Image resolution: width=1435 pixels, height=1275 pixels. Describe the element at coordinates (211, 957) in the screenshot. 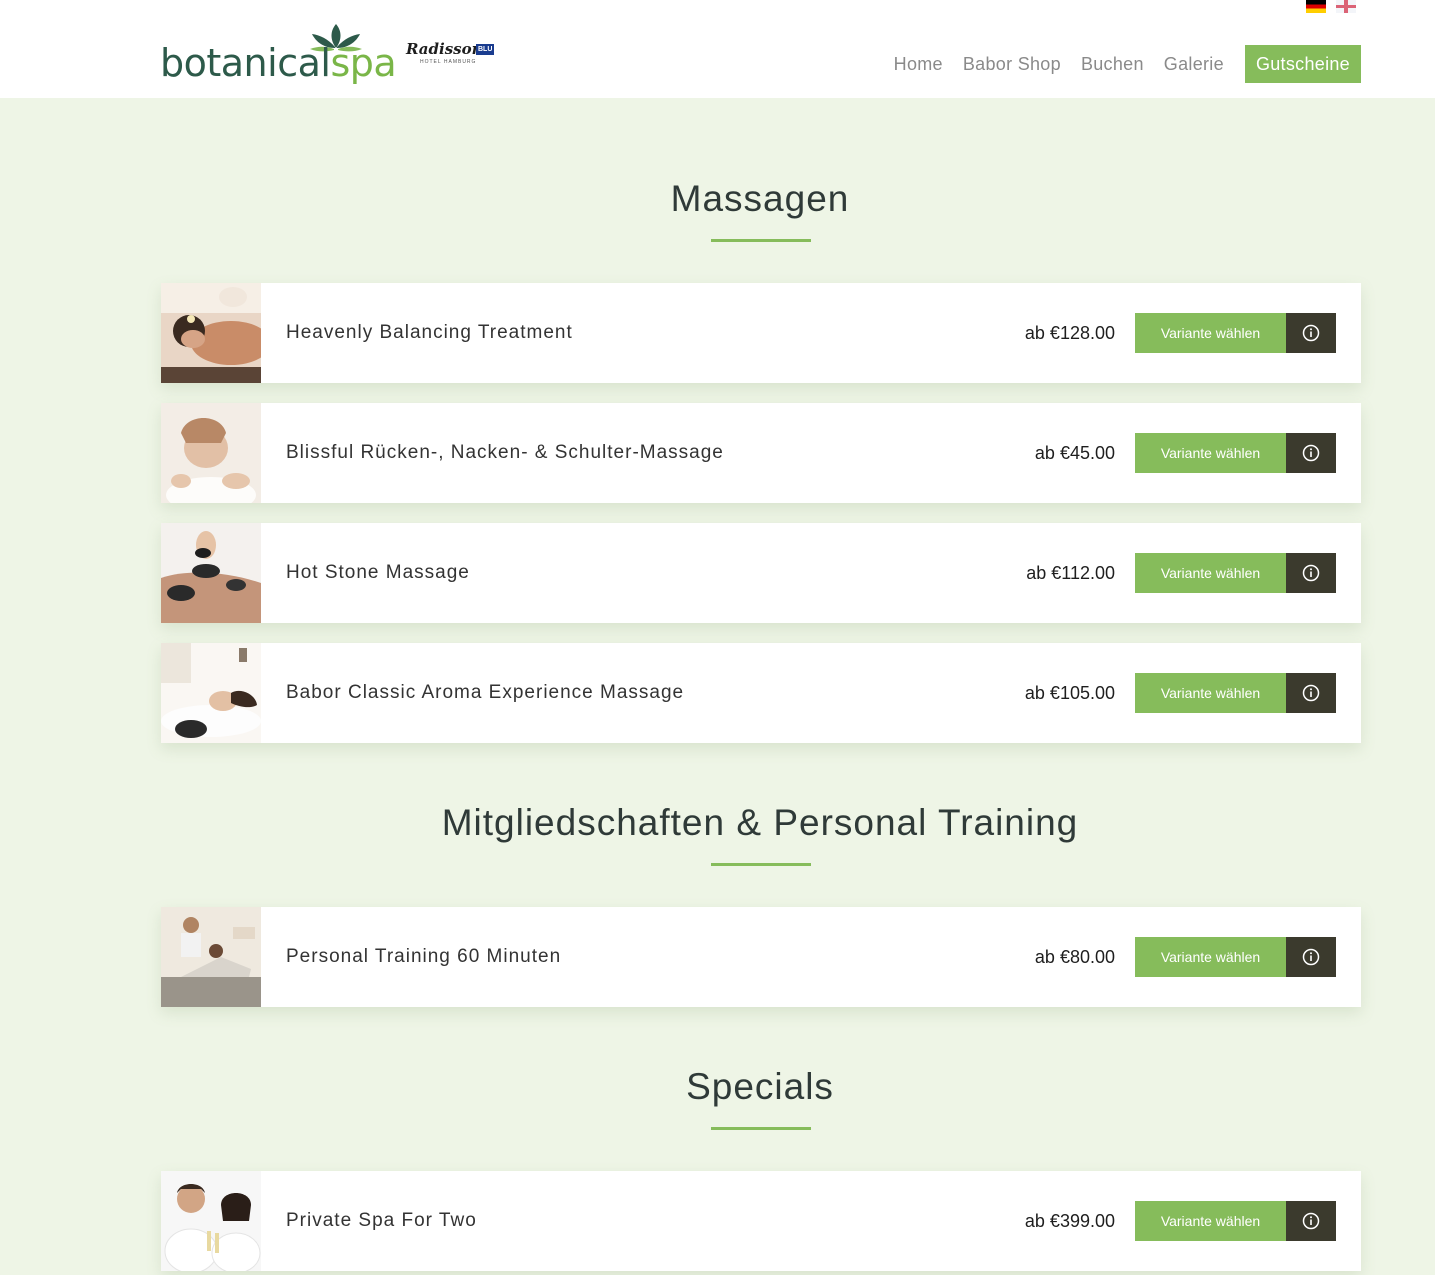

I see `product-image-personal-training` at that location.